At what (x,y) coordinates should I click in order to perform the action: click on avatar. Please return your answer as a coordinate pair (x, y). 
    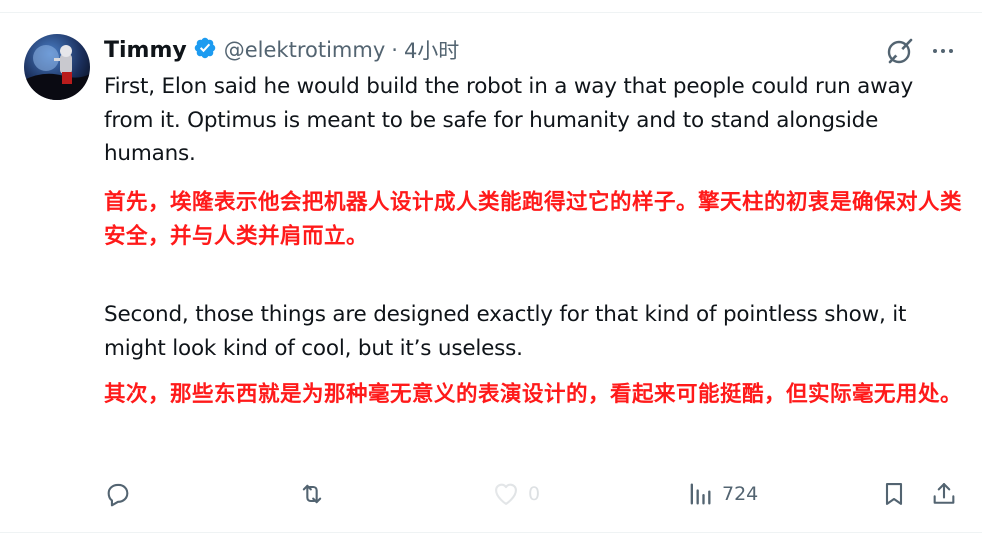
    Looking at the image, I should click on (57, 67).